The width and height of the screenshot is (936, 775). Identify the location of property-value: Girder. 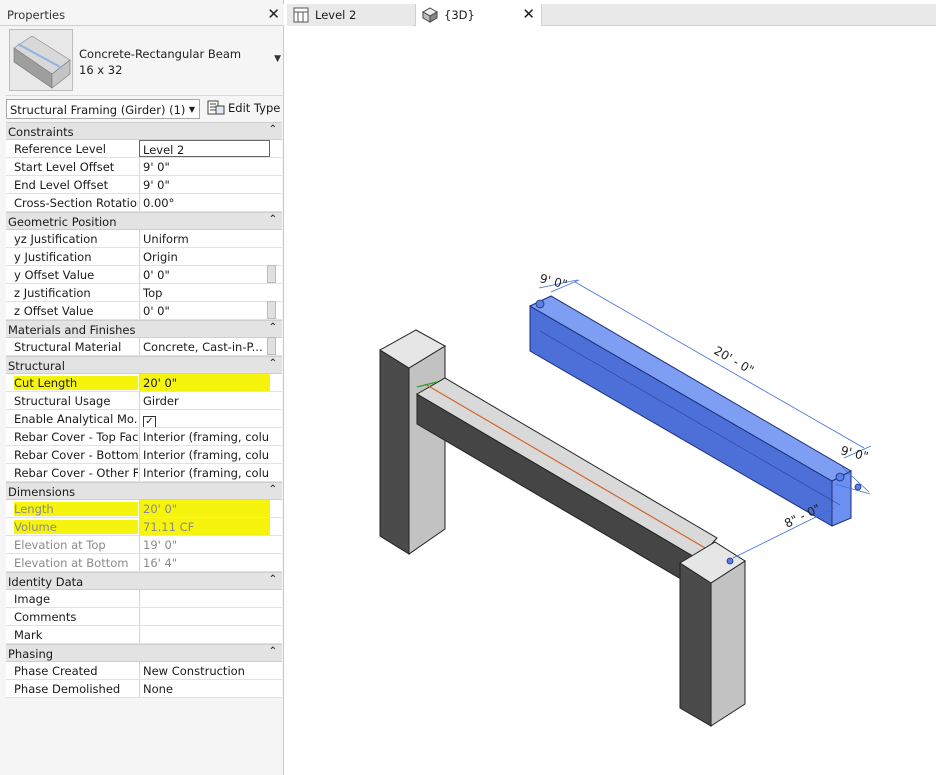
(204, 400).